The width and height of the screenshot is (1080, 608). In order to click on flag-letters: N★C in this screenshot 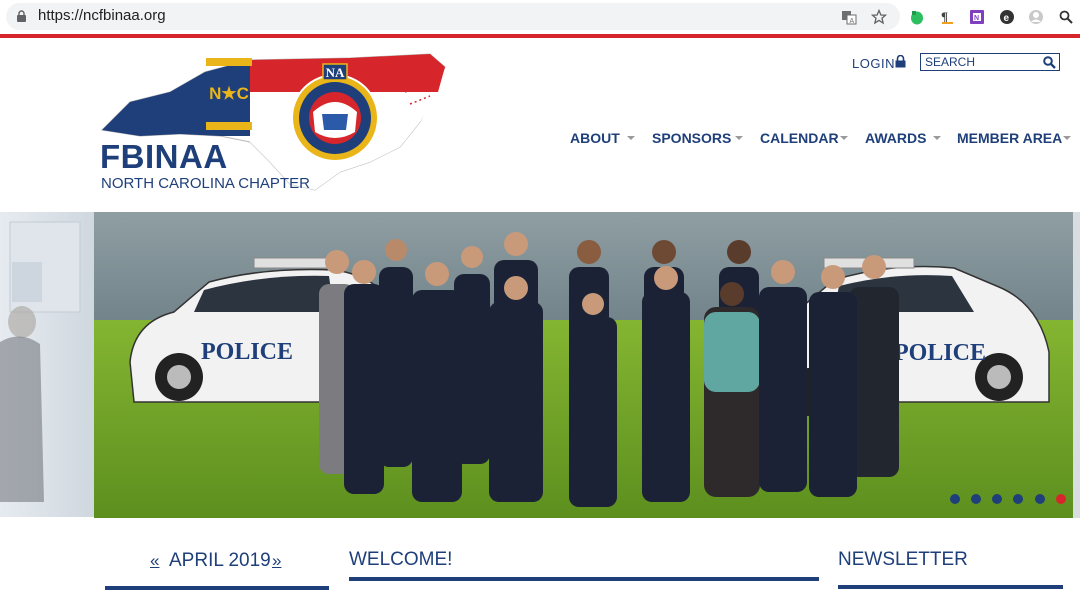, I will do `click(229, 93)`.